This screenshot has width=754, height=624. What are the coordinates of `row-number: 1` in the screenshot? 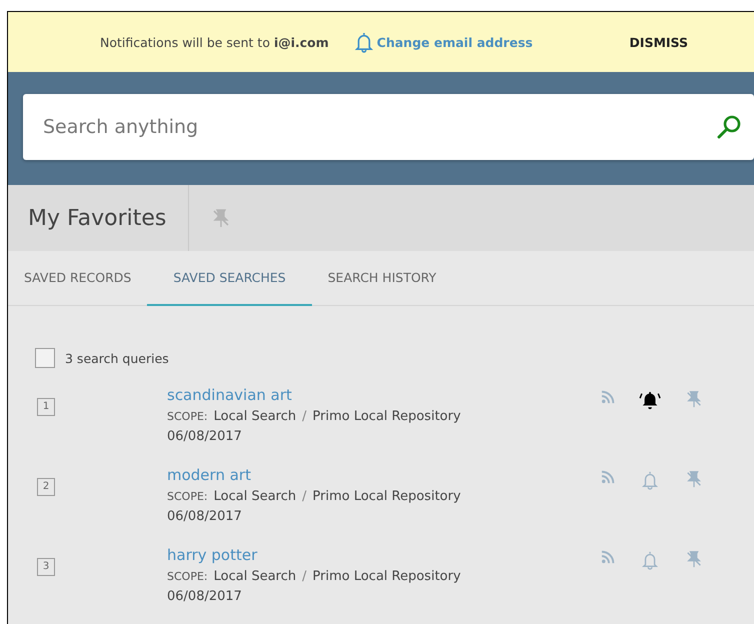 It's located at (46, 407).